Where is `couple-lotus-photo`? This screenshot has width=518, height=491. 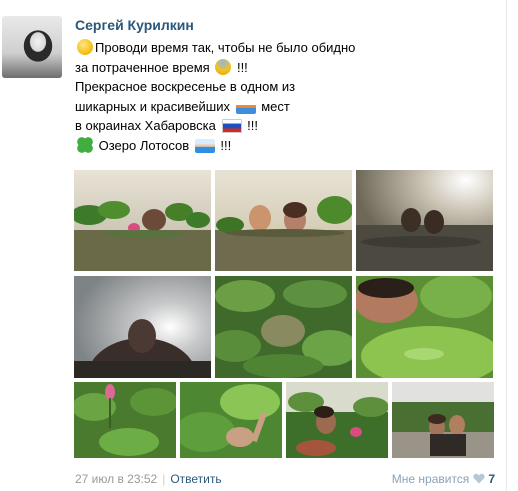 couple-lotus-photo is located at coordinates (337, 420).